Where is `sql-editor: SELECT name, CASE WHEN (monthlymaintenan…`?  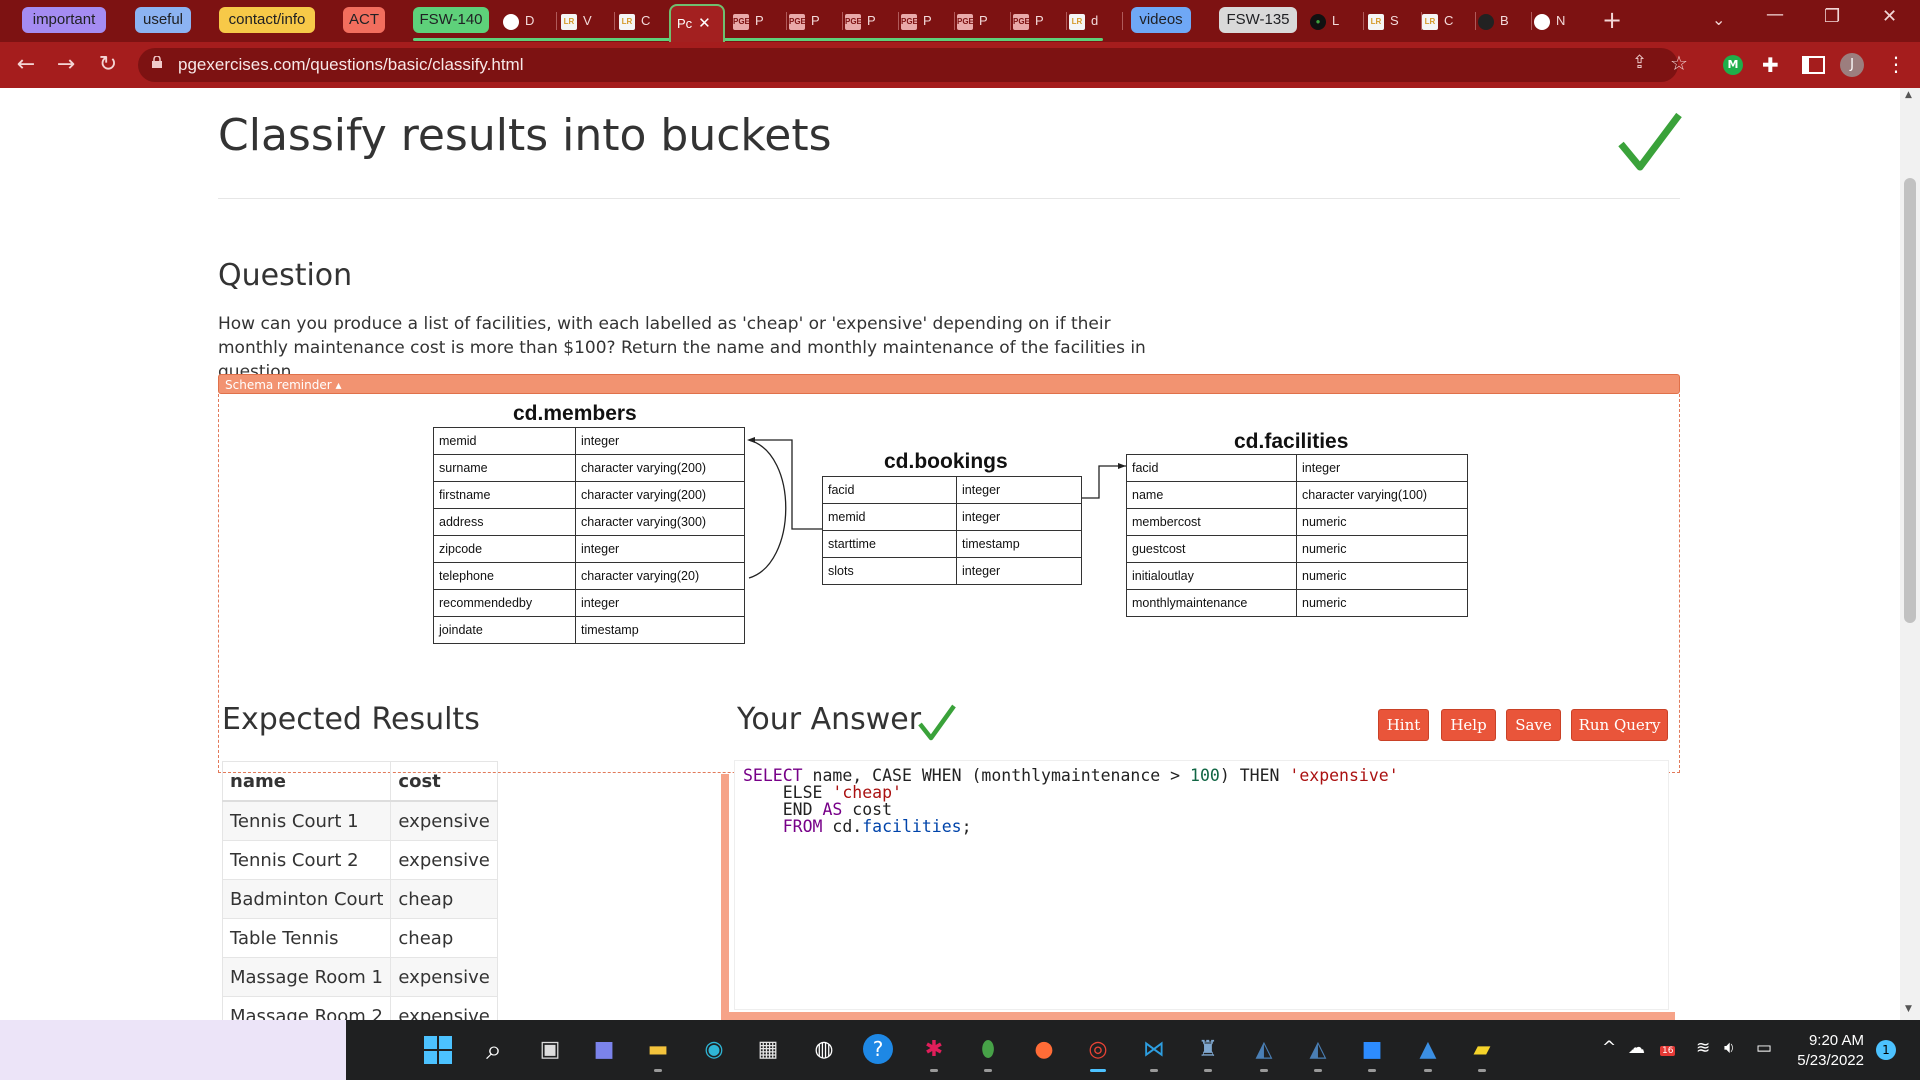 sql-editor: SELECT name, CASE WHEN (monthlymaintenan… is located at coordinates (1201, 885).